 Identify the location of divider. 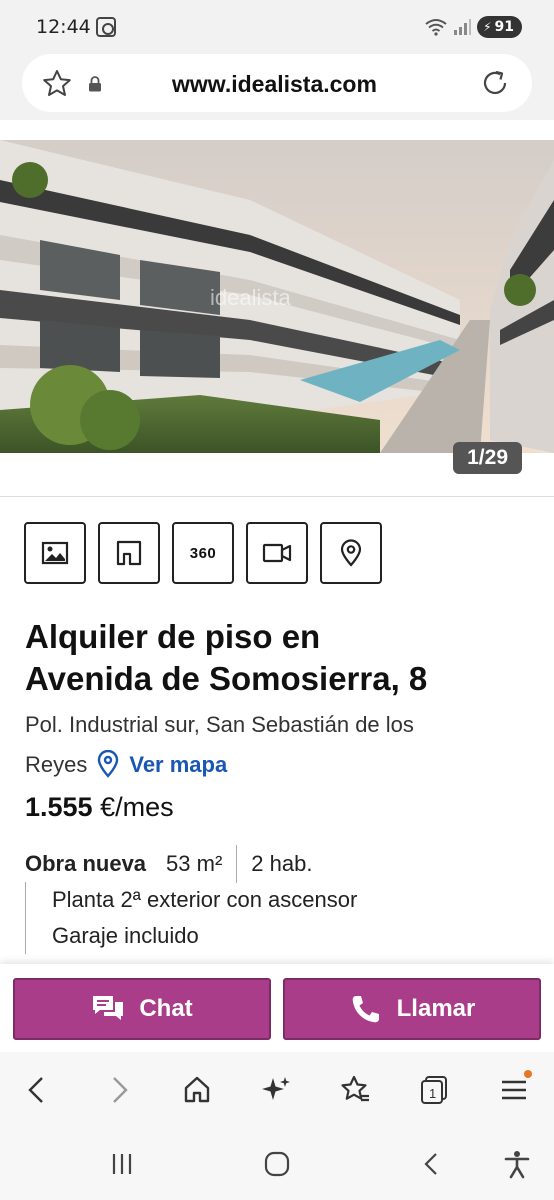
(277, 496).